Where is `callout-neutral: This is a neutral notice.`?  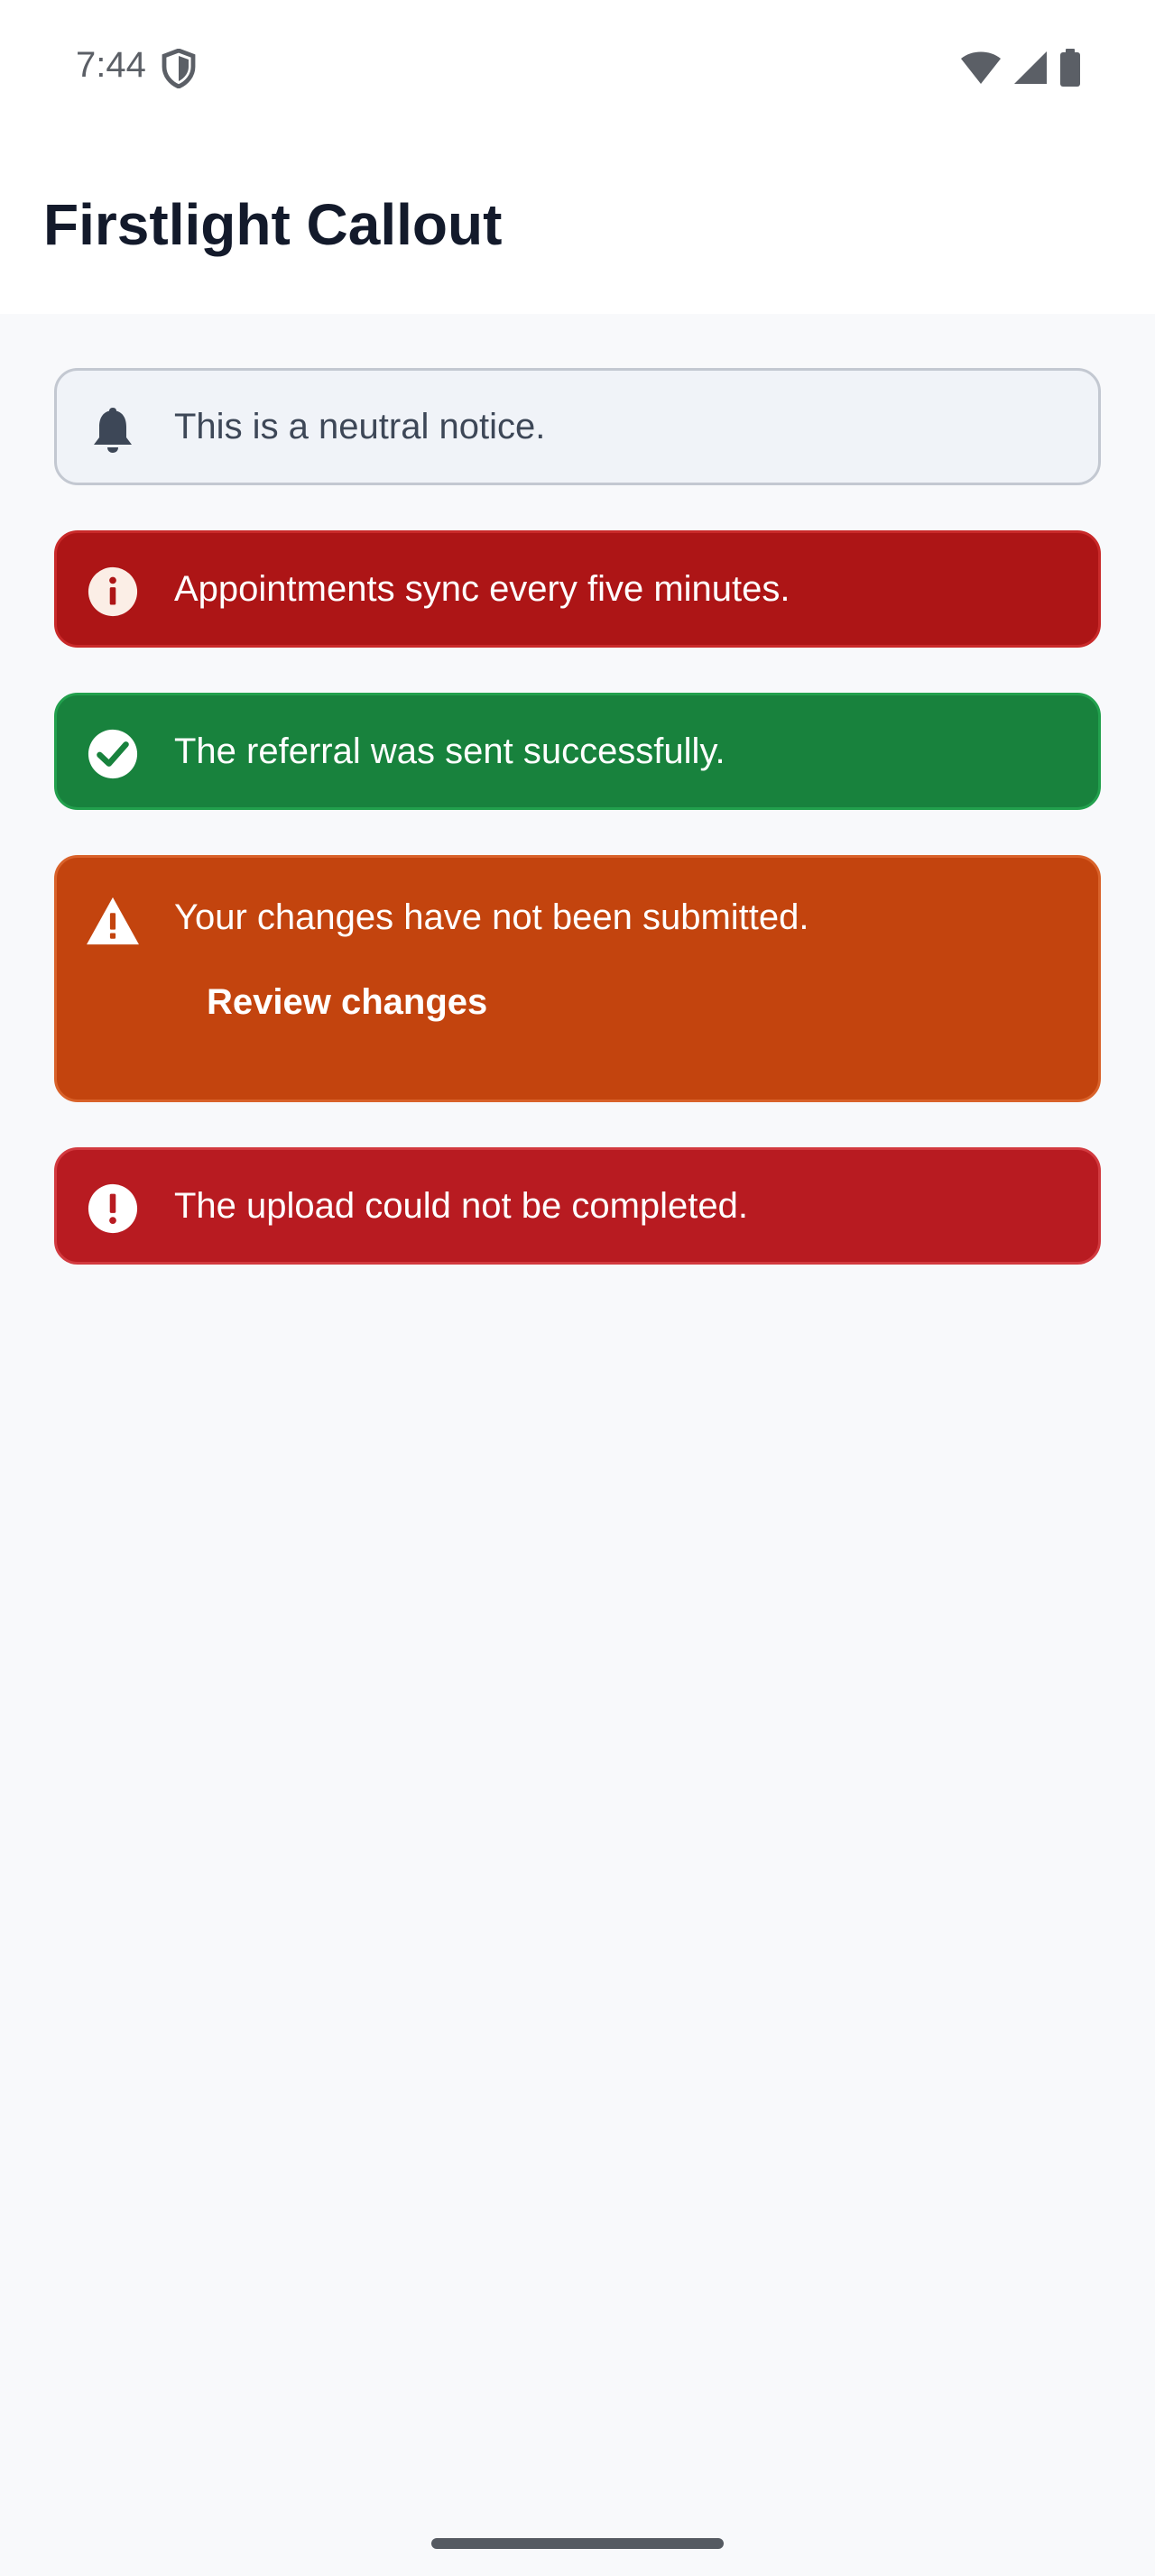 callout-neutral: This is a neutral notice. is located at coordinates (577, 426).